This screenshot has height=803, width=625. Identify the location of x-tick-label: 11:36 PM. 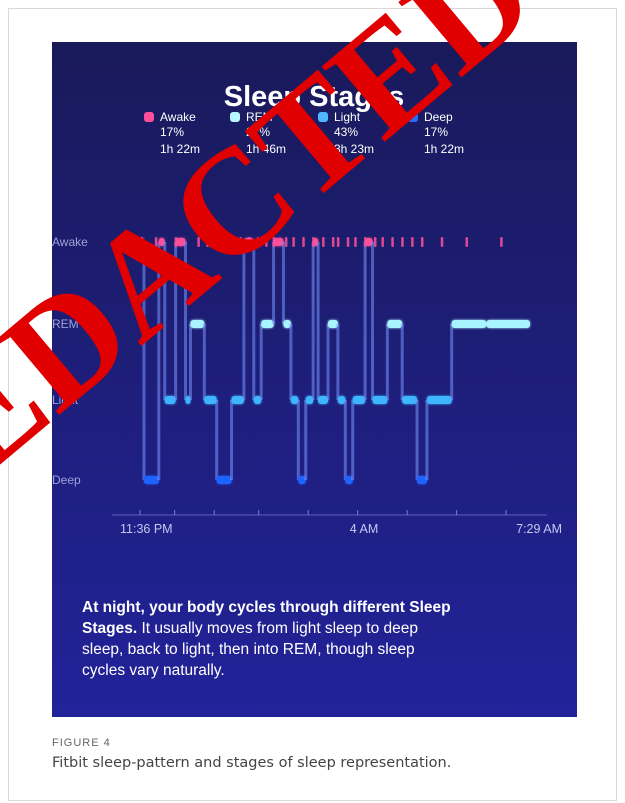
(146, 529).